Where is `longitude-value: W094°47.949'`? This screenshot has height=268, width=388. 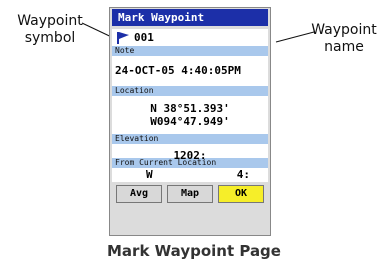 longitude-value: W094°47.949' is located at coordinates (189, 121).